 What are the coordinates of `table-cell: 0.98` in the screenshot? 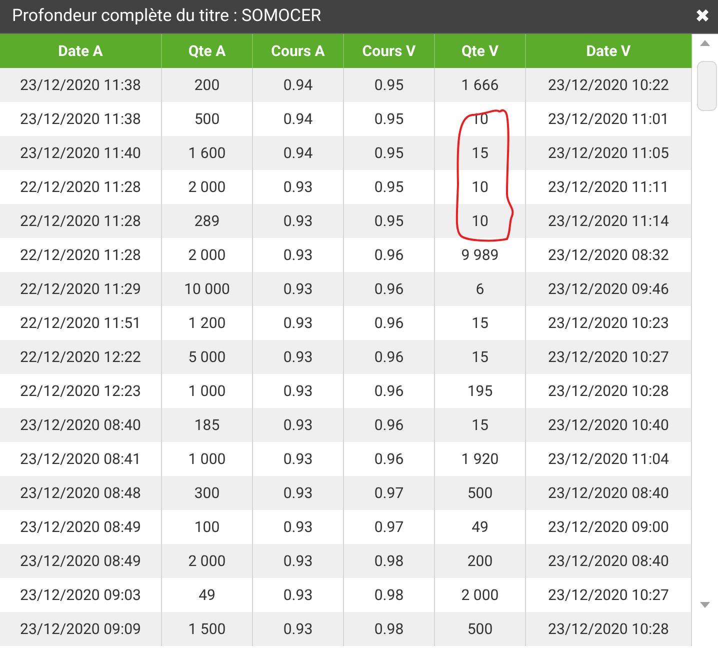 It's located at (389, 629).